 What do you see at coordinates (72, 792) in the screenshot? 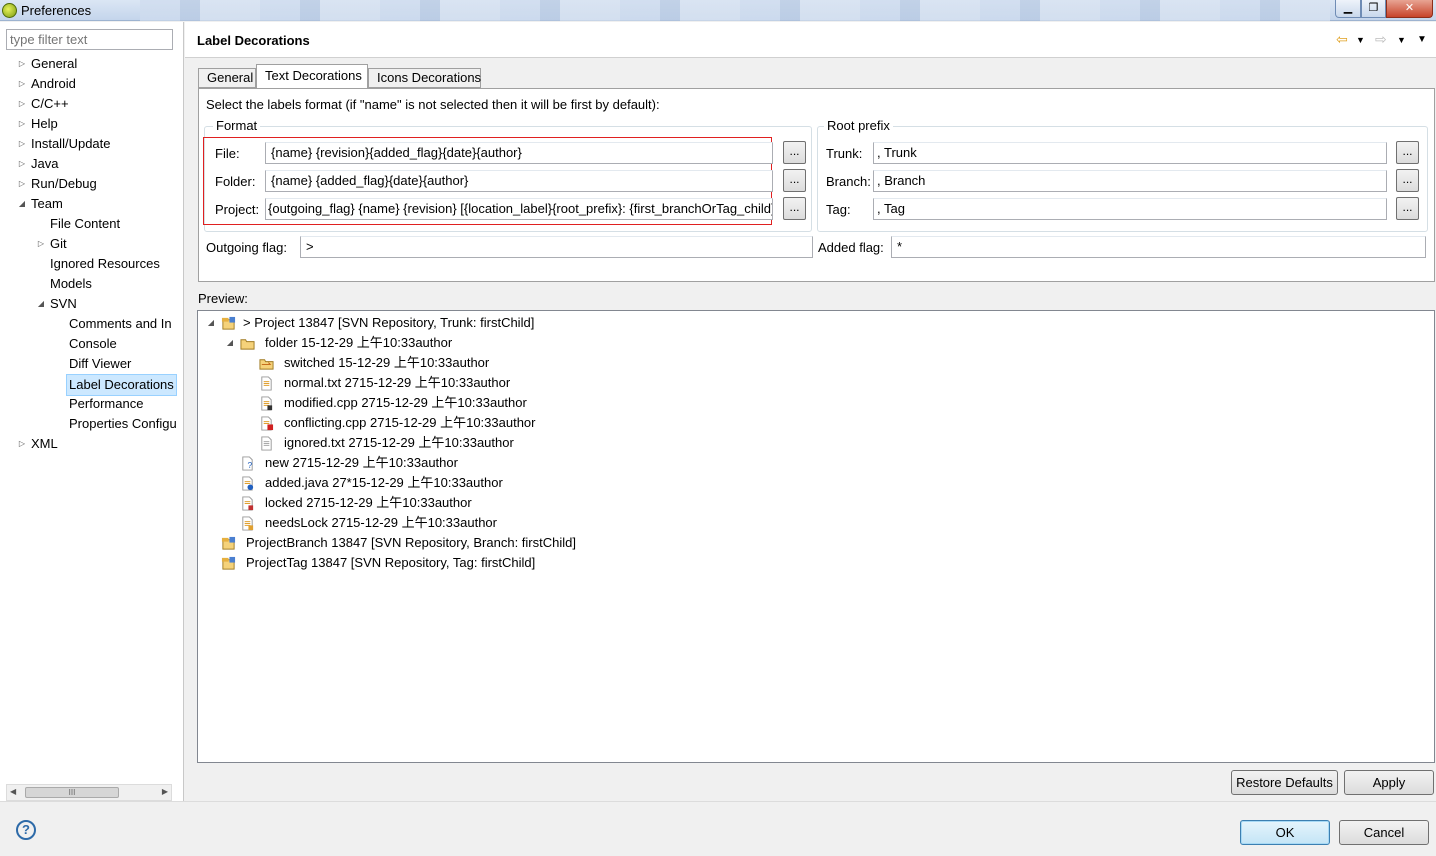
I see `scrollbar-thumb: III` at bounding box center [72, 792].